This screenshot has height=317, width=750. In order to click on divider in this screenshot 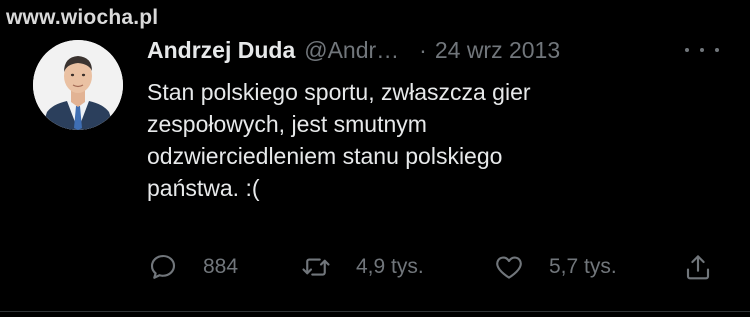, I will do `click(375, 311)`.